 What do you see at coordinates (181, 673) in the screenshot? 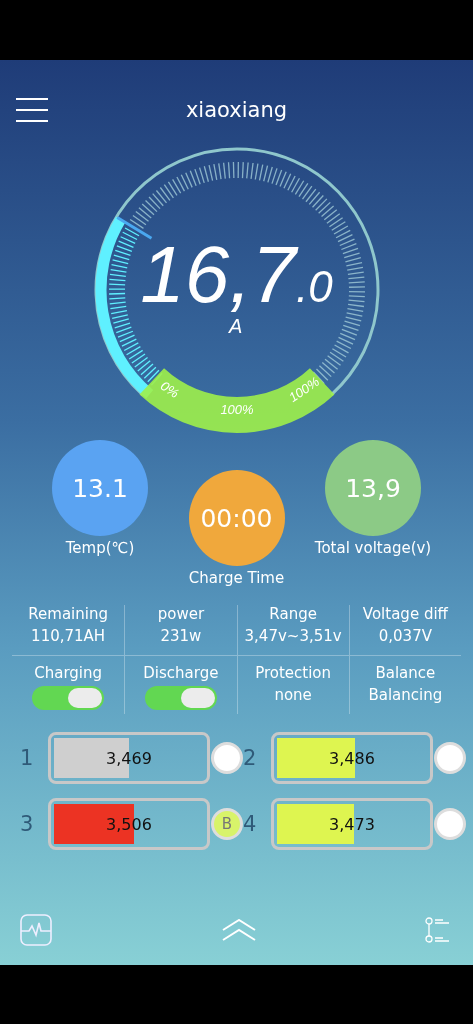
I see `status-label: Discharge` at bounding box center [181, 673].